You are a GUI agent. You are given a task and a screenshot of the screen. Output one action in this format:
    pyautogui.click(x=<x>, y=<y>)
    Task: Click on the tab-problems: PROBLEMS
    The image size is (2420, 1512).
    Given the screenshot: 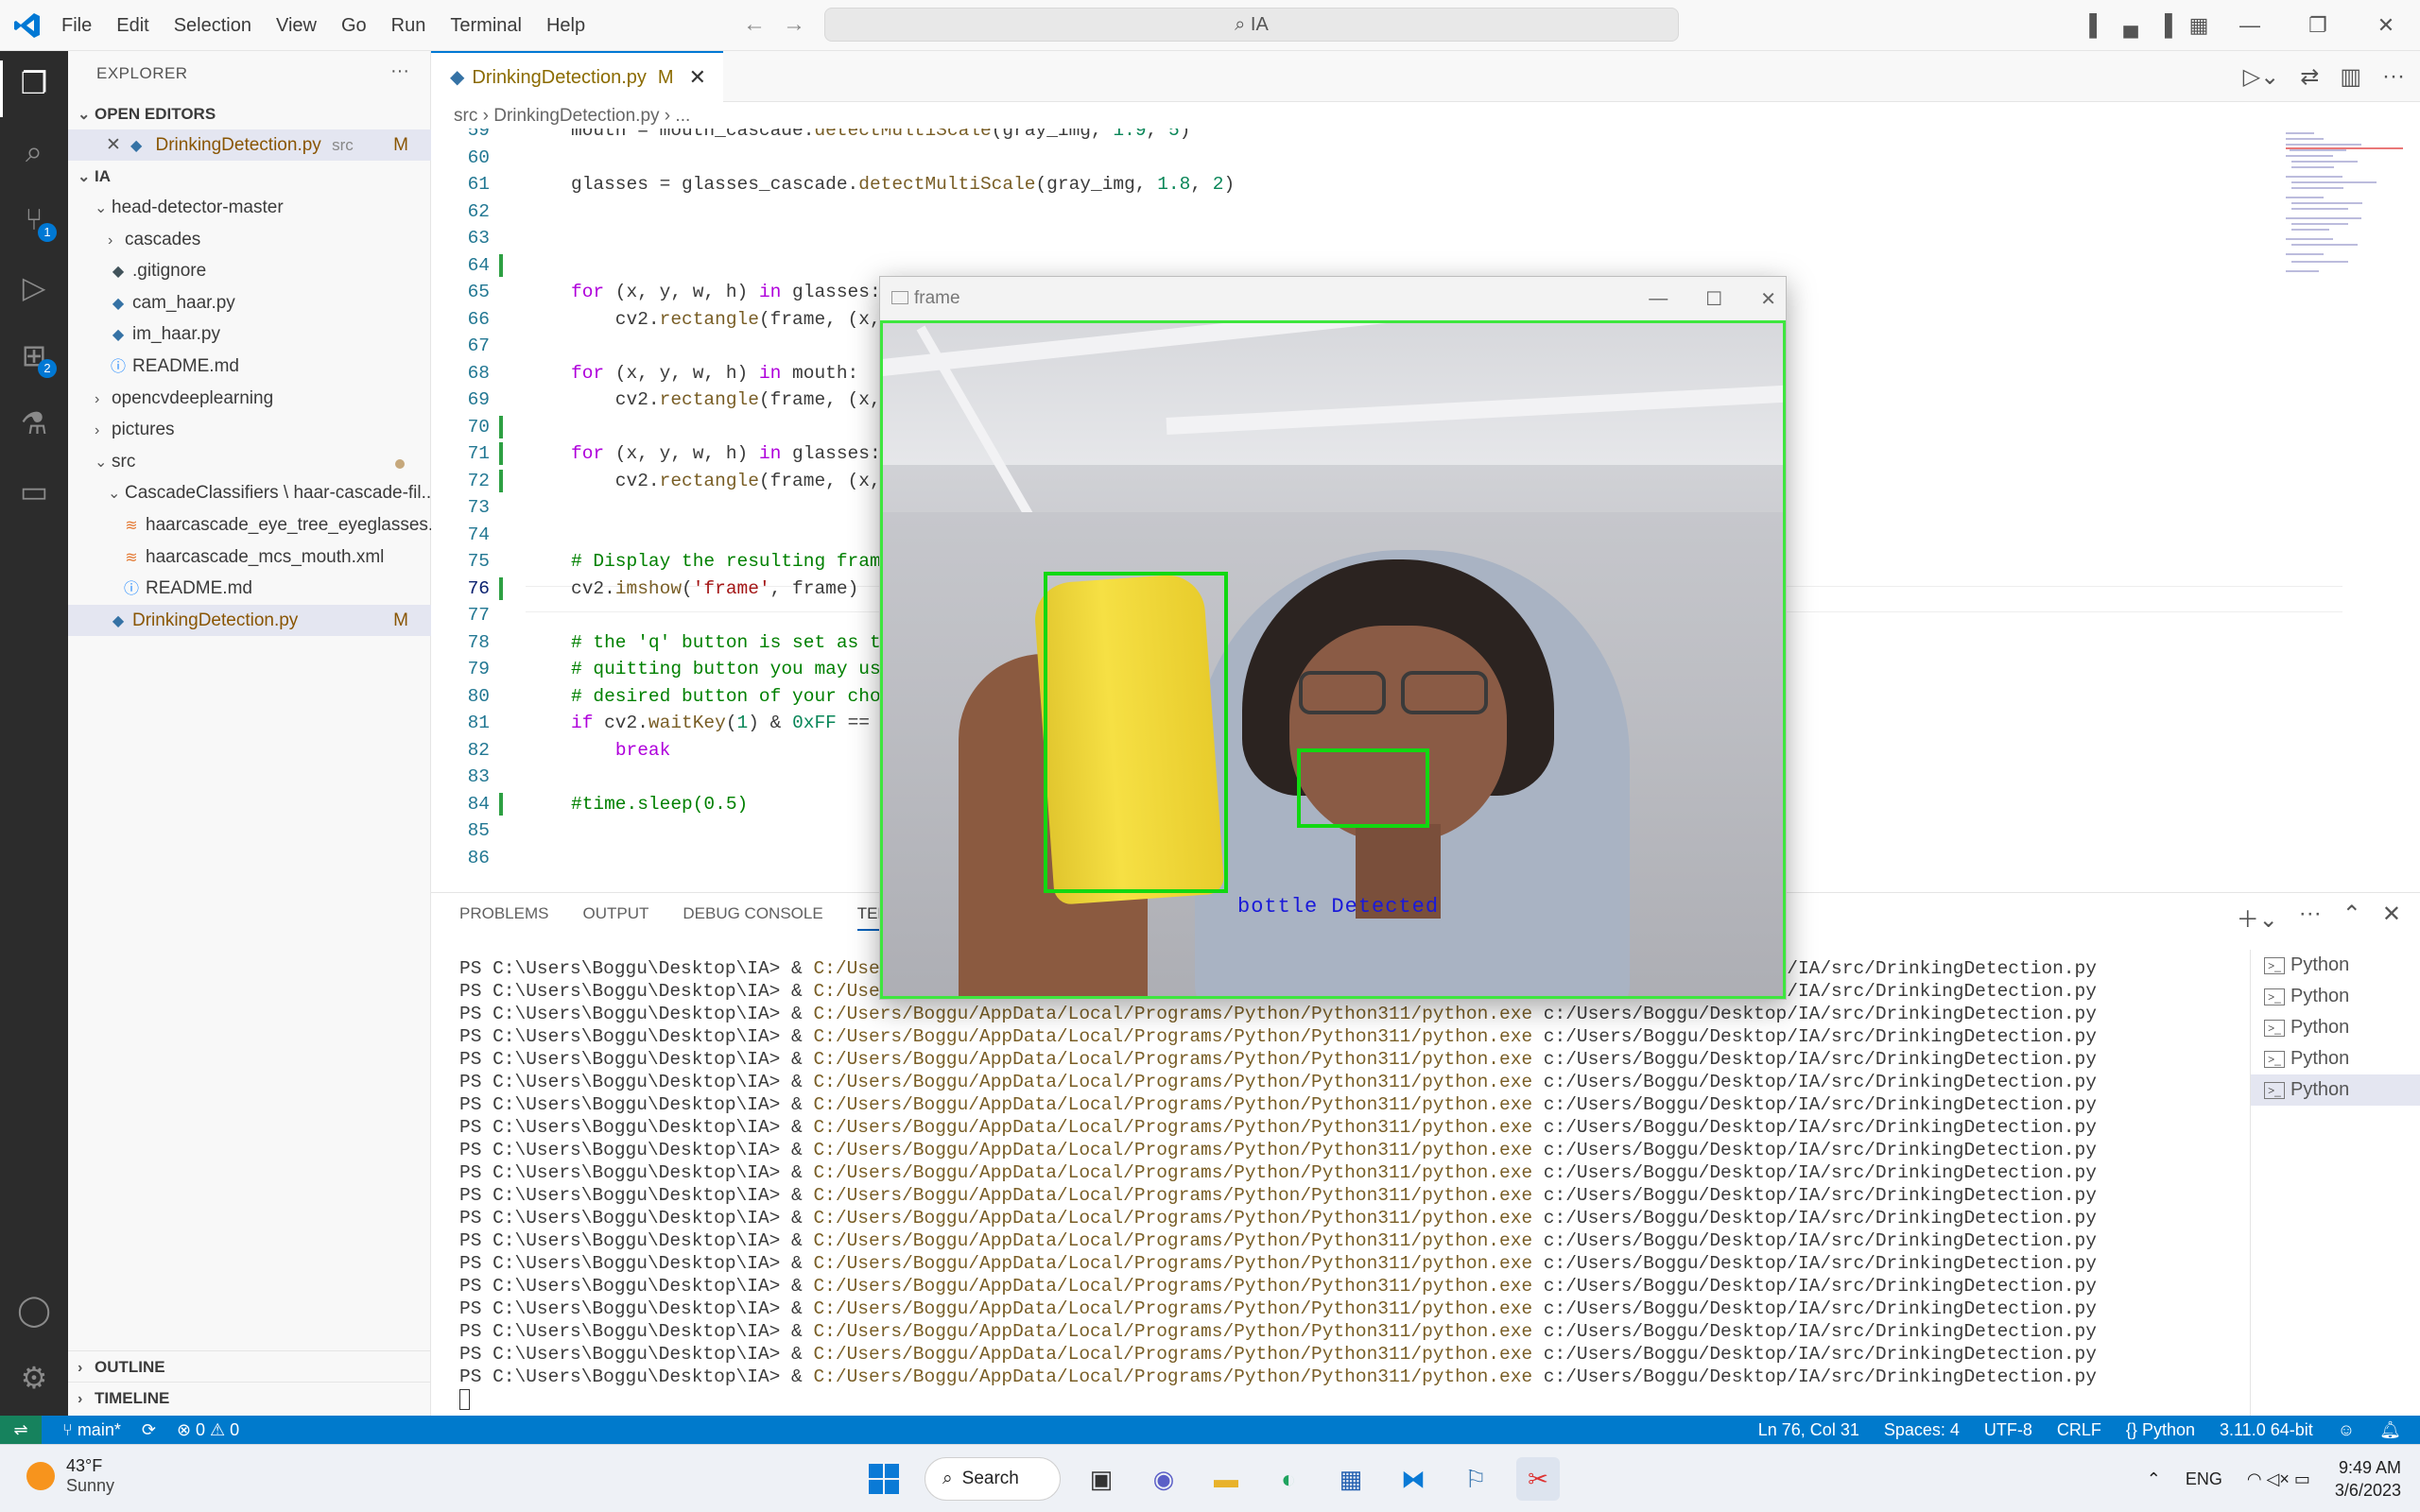 What is the action you would take?
    pyautogui.click(x=504, y=917)
    